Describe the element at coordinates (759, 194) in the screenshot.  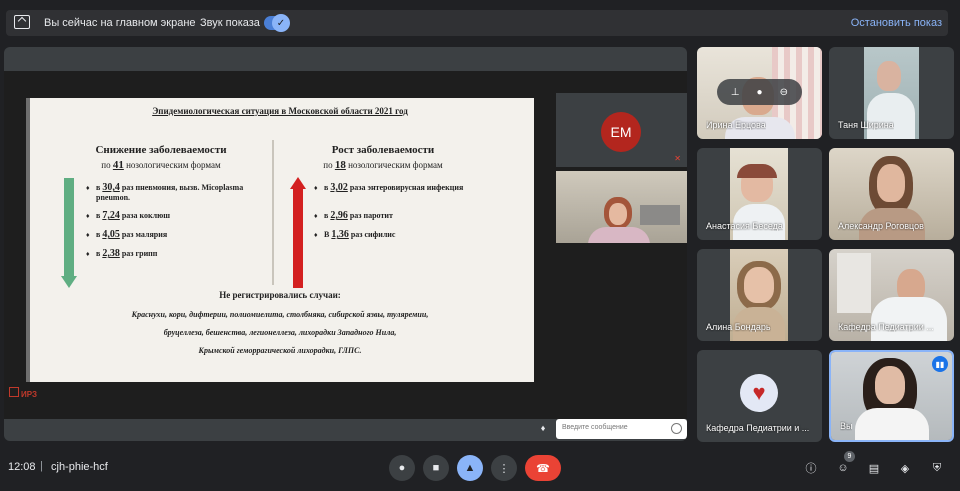
I see `participant-tile: Анастасия Беседа` at that location.